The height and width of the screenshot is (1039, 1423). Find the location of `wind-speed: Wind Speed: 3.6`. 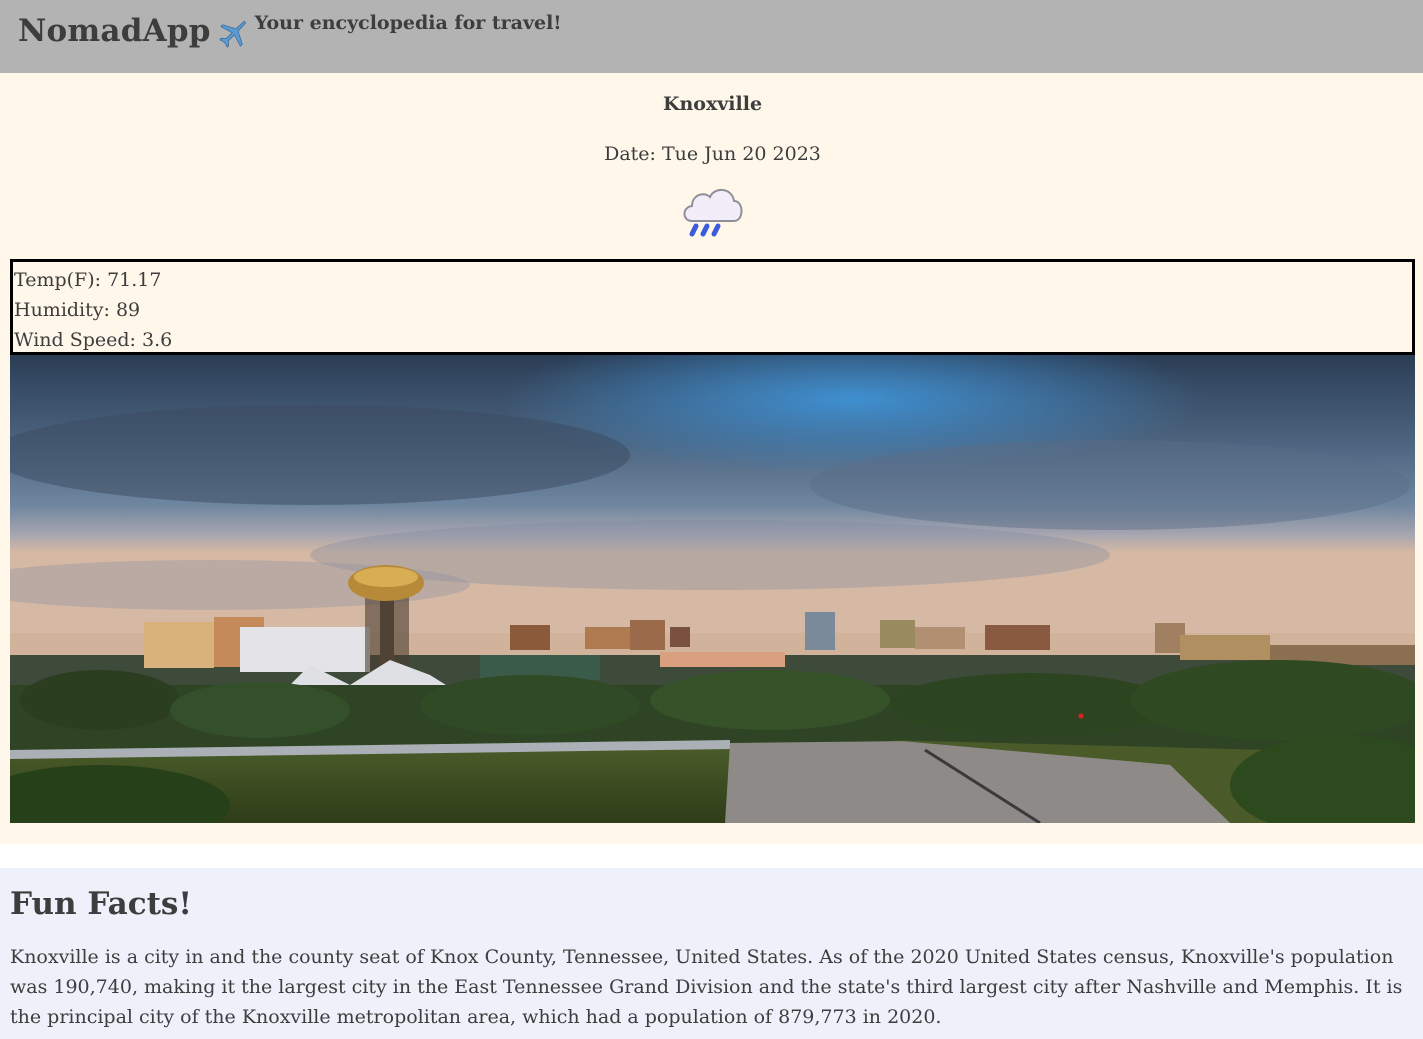

wind-speed: Wind Speed: 3.6 is located at coordinates (93, 340).